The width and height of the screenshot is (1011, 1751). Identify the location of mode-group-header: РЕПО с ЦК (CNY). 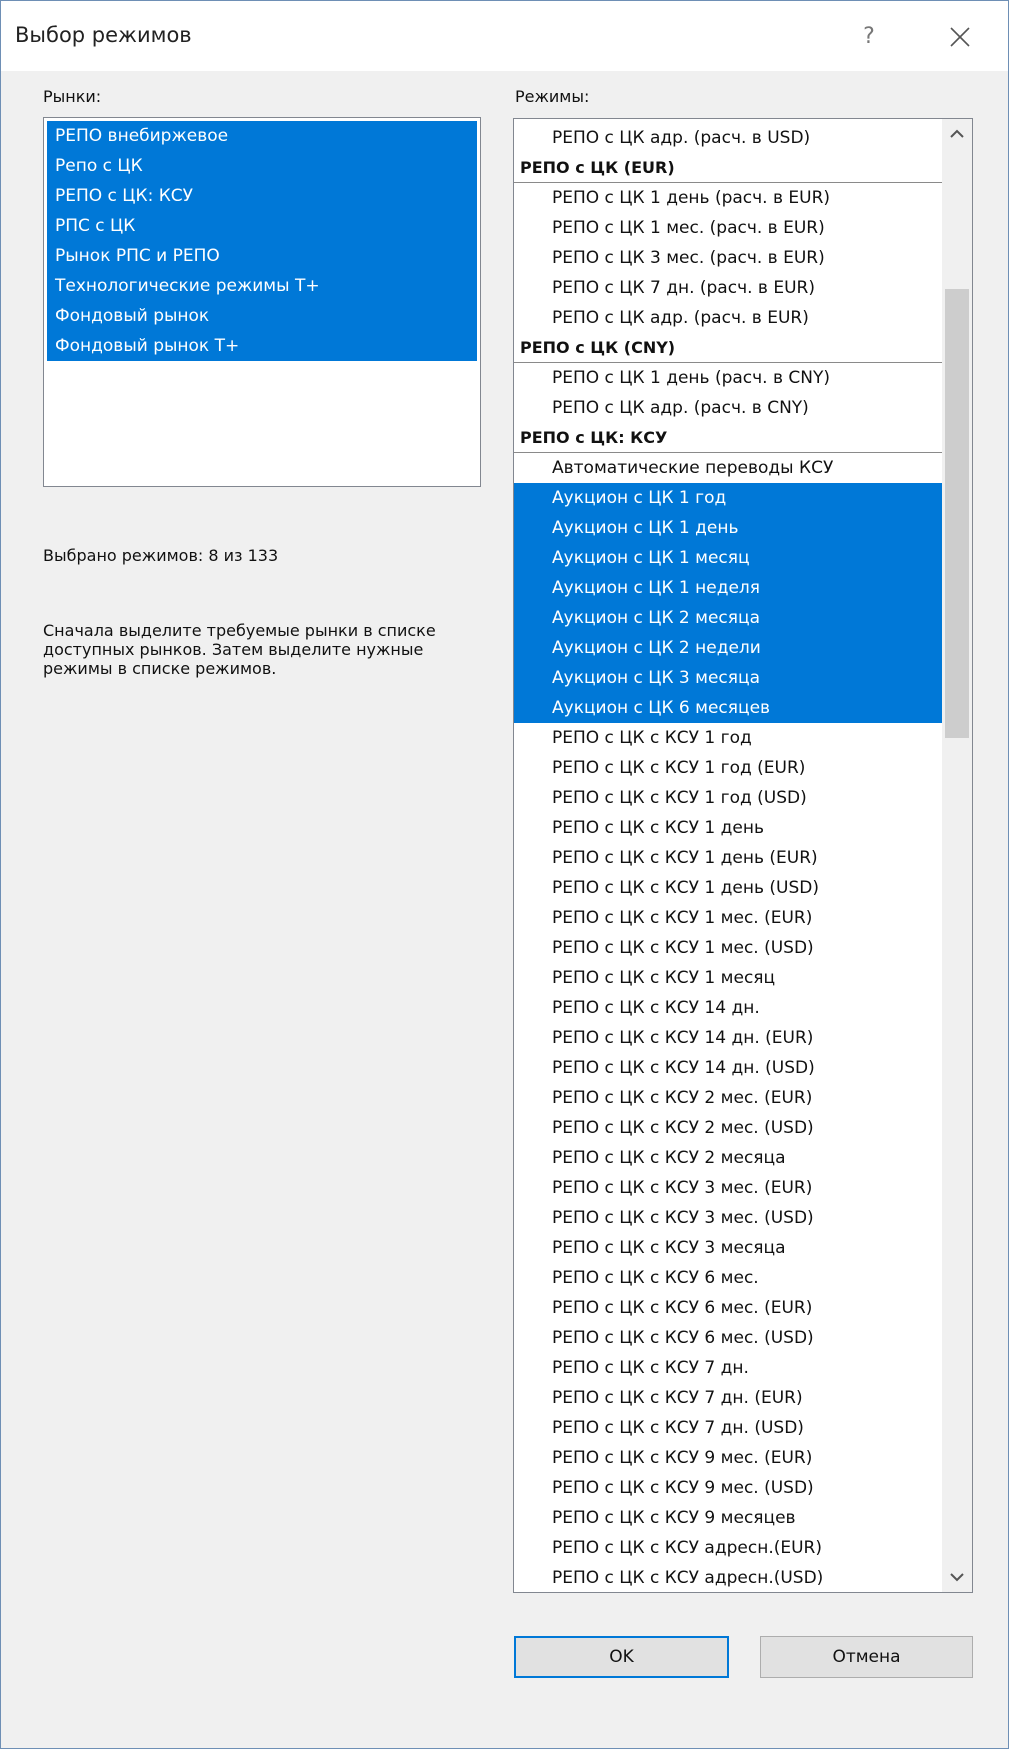
(728, 348).